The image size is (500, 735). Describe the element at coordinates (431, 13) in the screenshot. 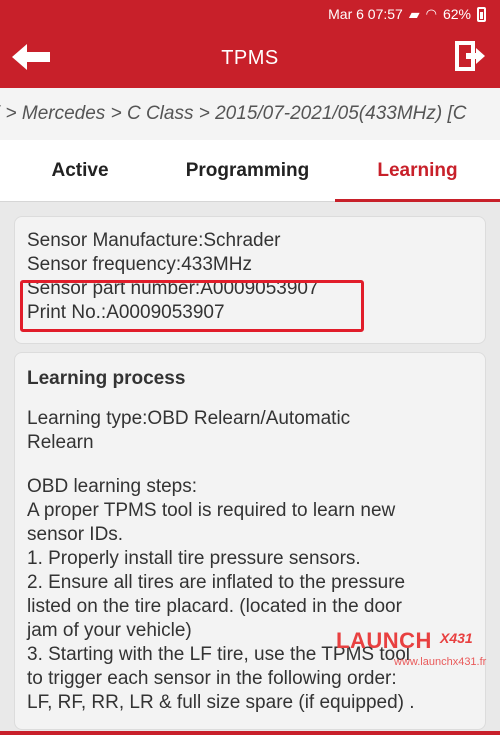

I see `wifi-icon: ◠` at that location.